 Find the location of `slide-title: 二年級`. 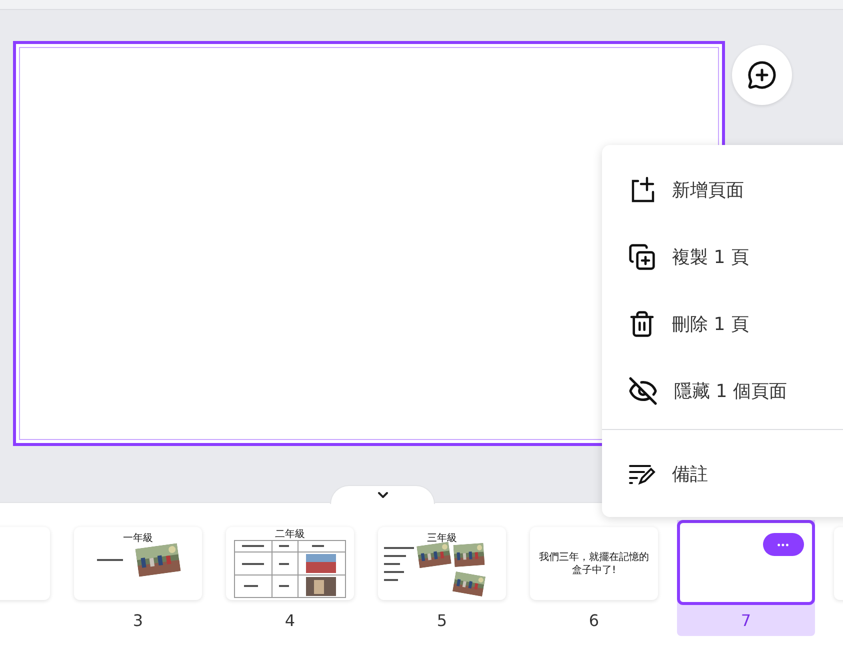

slide-title: 二年級 is located at coordinates (290, 534).